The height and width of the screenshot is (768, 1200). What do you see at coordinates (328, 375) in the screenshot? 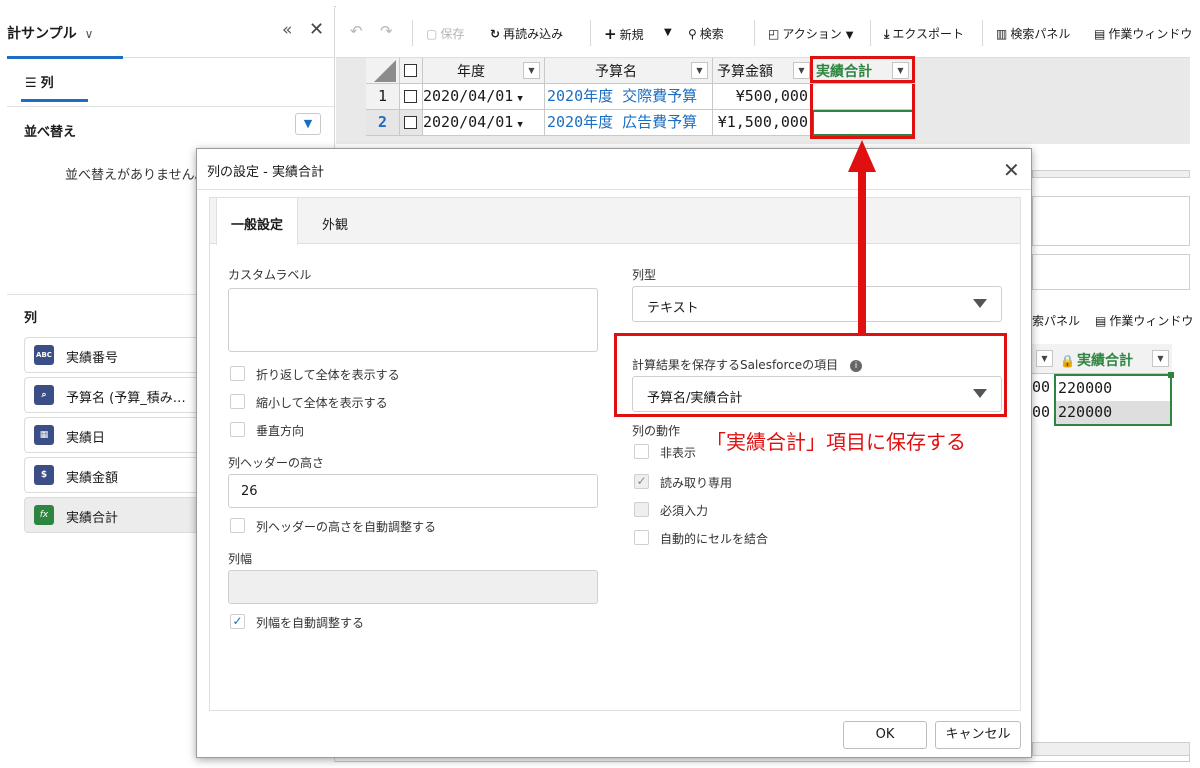
I see `wrap-text-label: 折り返して全体を表示する` at bounding box center [328, 375].